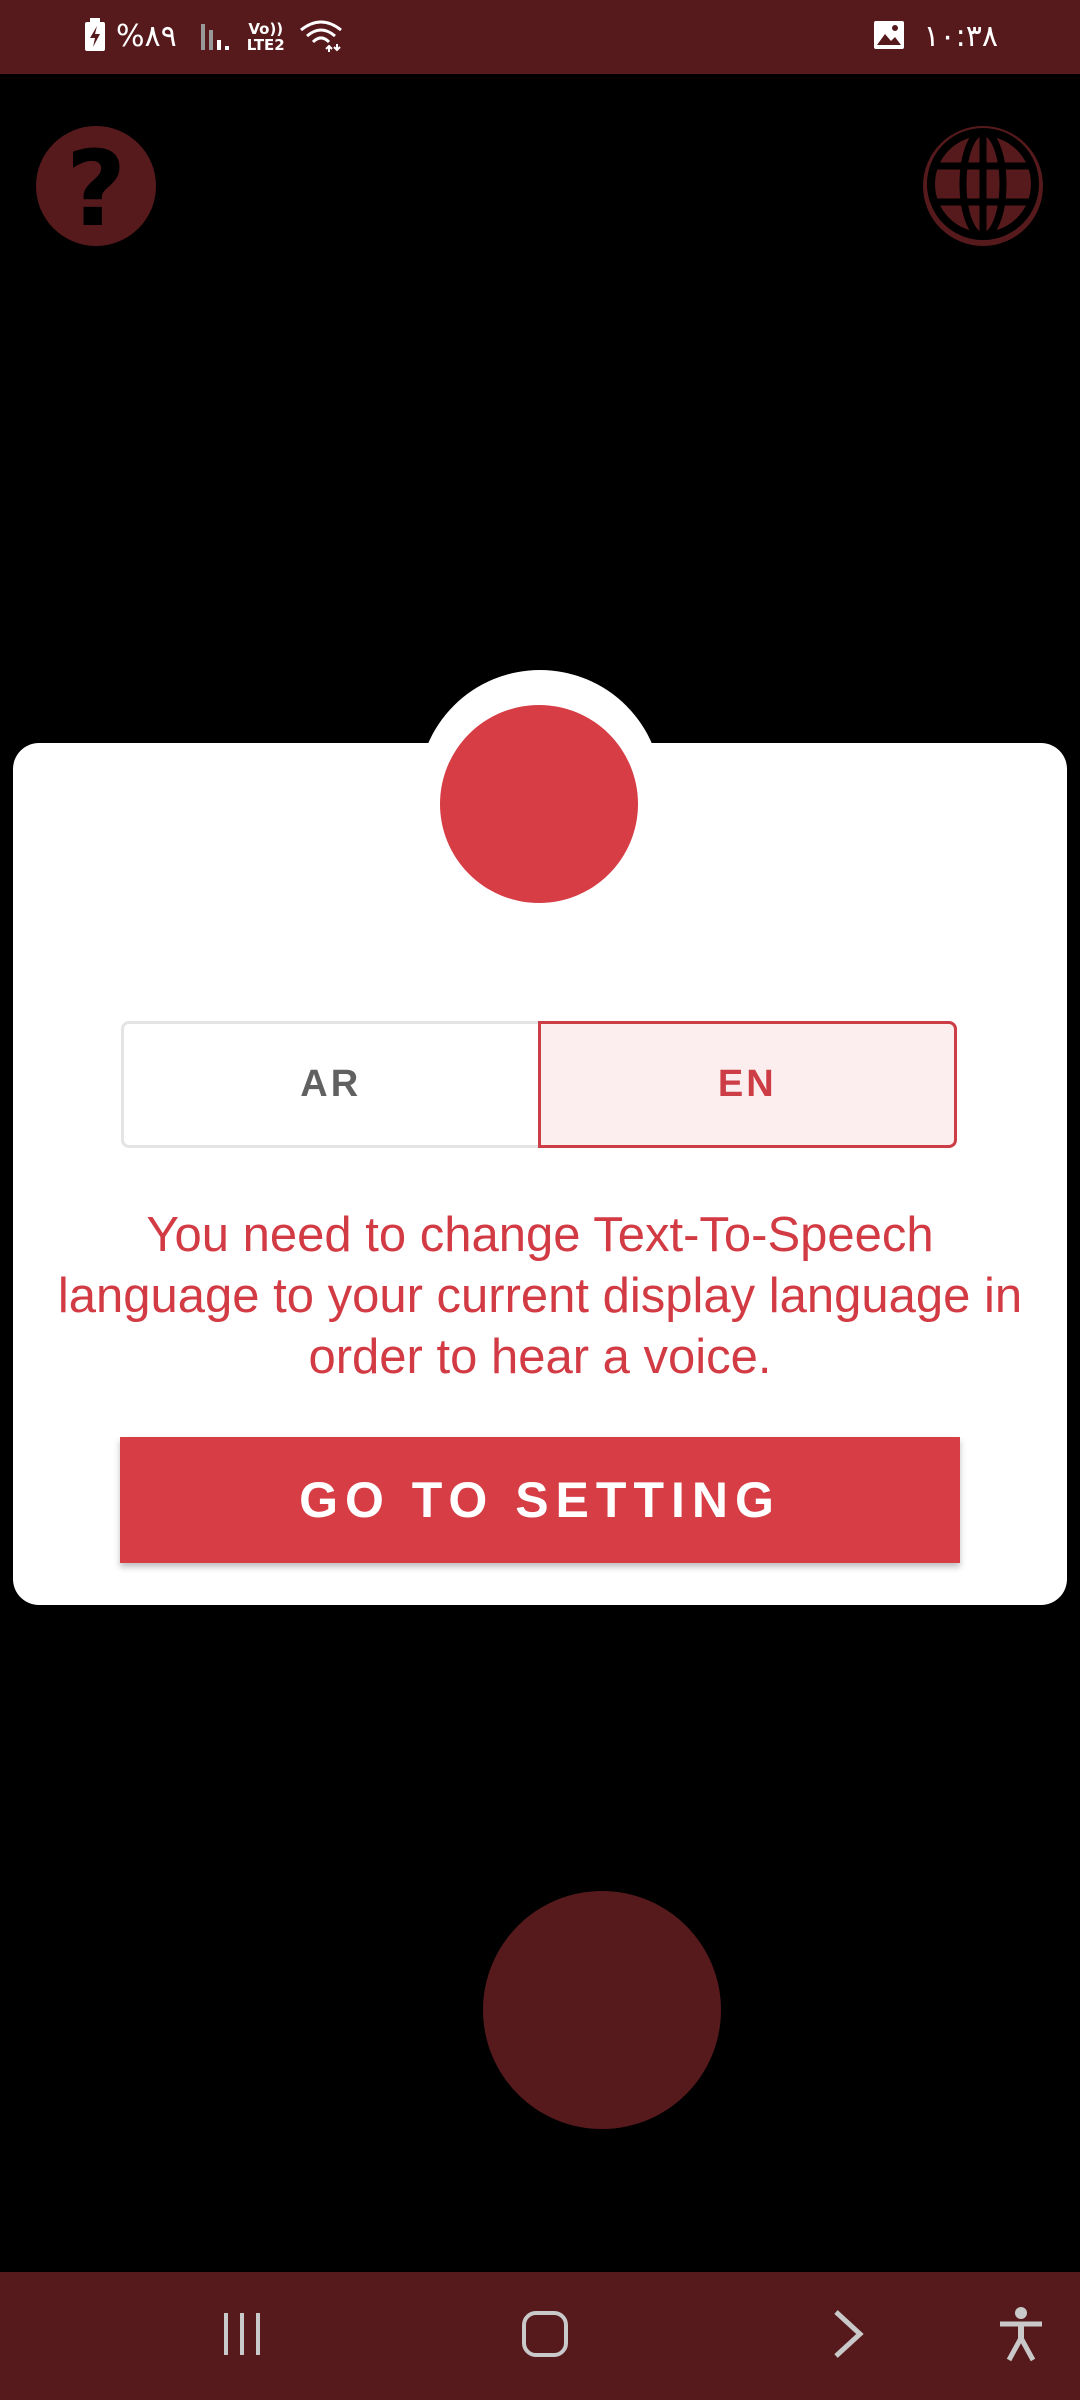  Describe the element at coordinates (960, 36) in the screenshot. I see `clock: ١٠:٣٨` at that location.